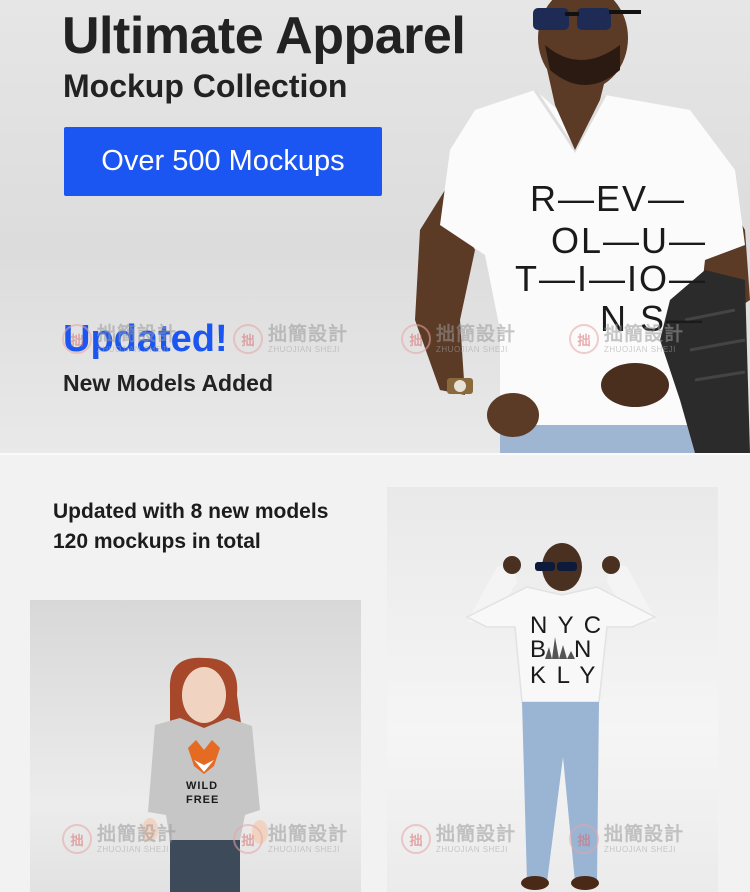 This screenshot has height=892, width=750. What do you see at coordinates (205, 86) in the screenshot?
I see `hero-subtitle: Mockup Collection` at bounding box center [205, 86].